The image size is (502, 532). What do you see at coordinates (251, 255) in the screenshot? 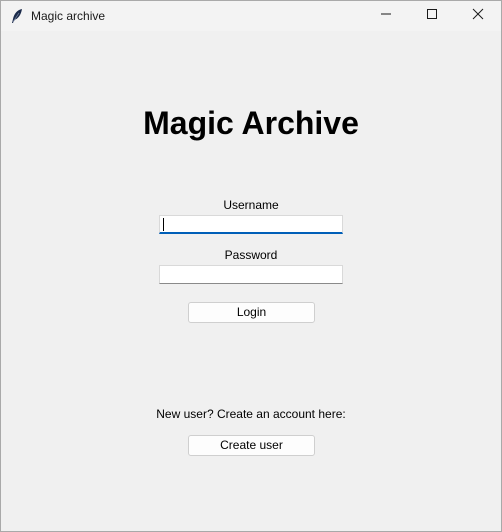
I see `password-label: Password` at bounding box center [251, 255].